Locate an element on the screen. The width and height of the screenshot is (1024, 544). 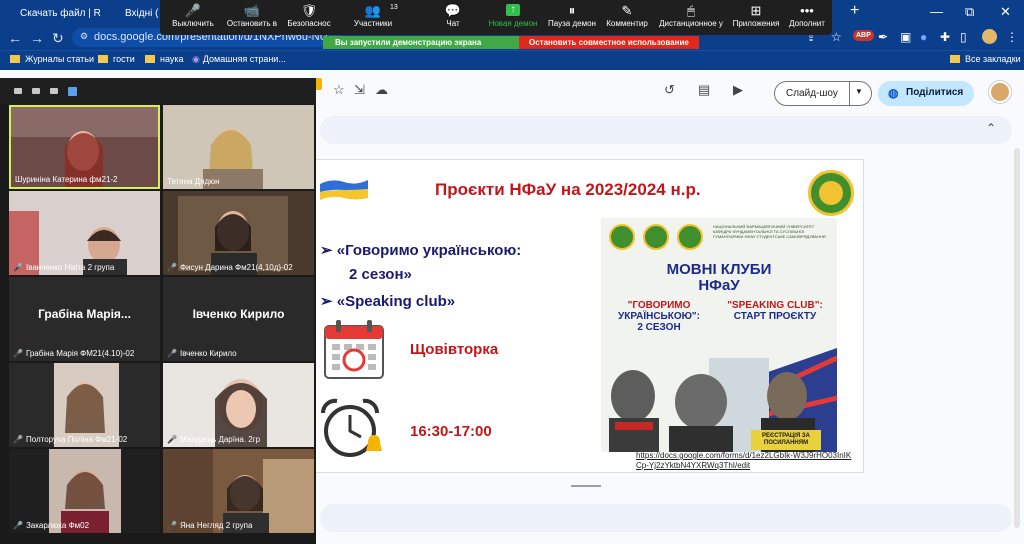
participant-tile: 🎤 Закарлюка Фм02 is located at coordinates (84, 491).